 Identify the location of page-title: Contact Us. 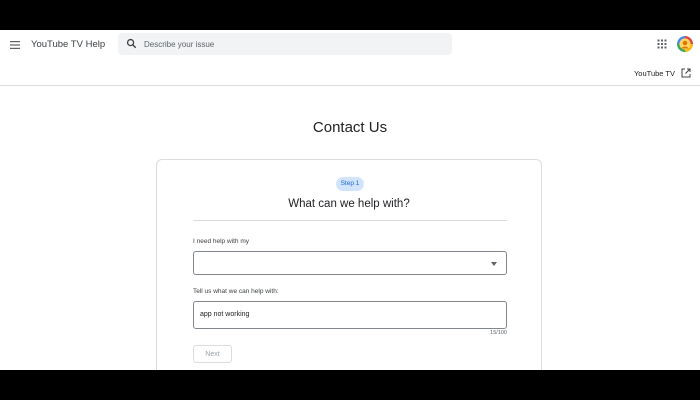
(350, 127).